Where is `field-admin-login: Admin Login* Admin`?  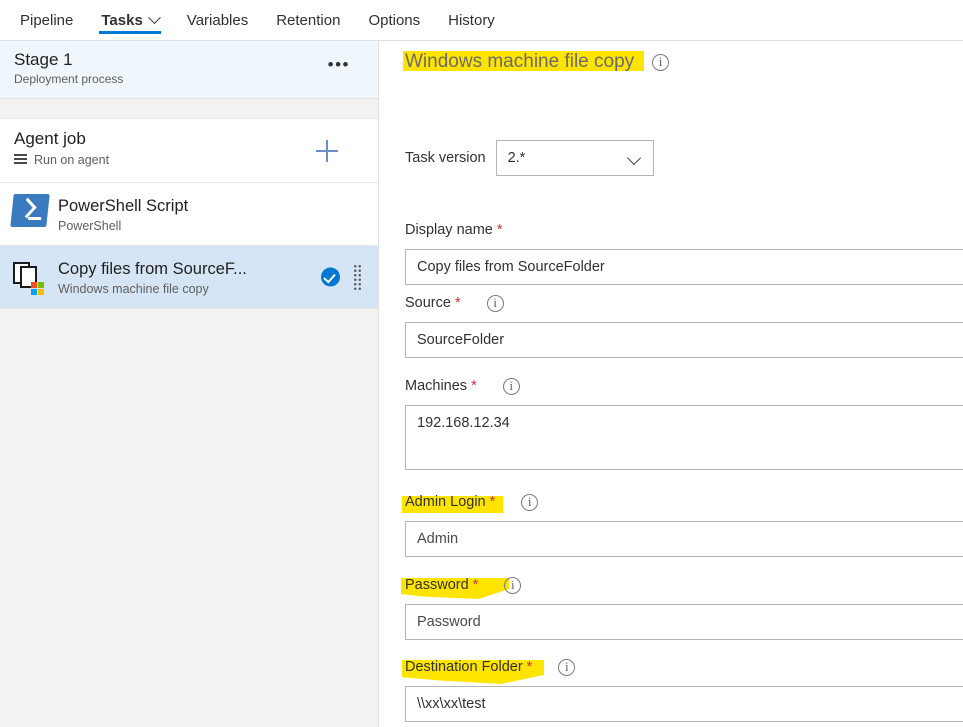
field-admin-login: Admin Login* Admin is located at coordinates (682, 524).